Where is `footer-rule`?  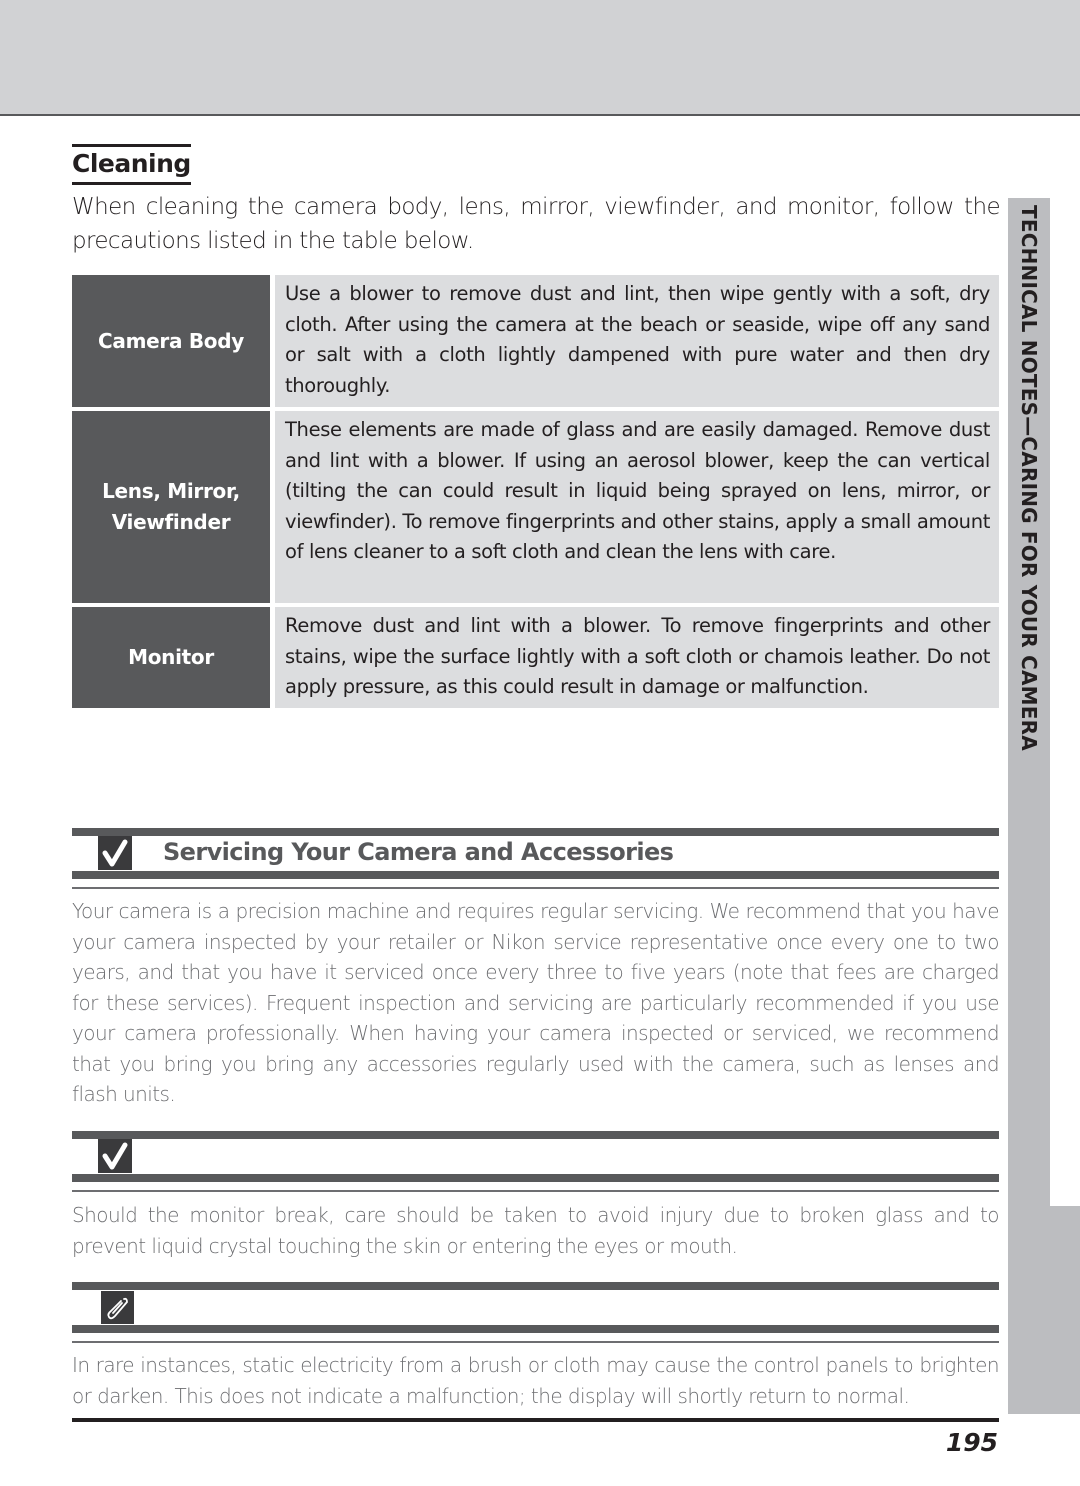 footer-rule is located at coordinates (535, 1420).